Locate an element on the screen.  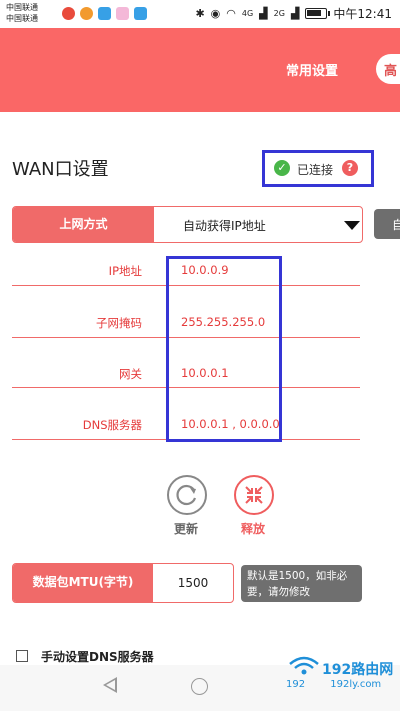
watermark-brand: 192路由网 is located at coordinates (358, 670).